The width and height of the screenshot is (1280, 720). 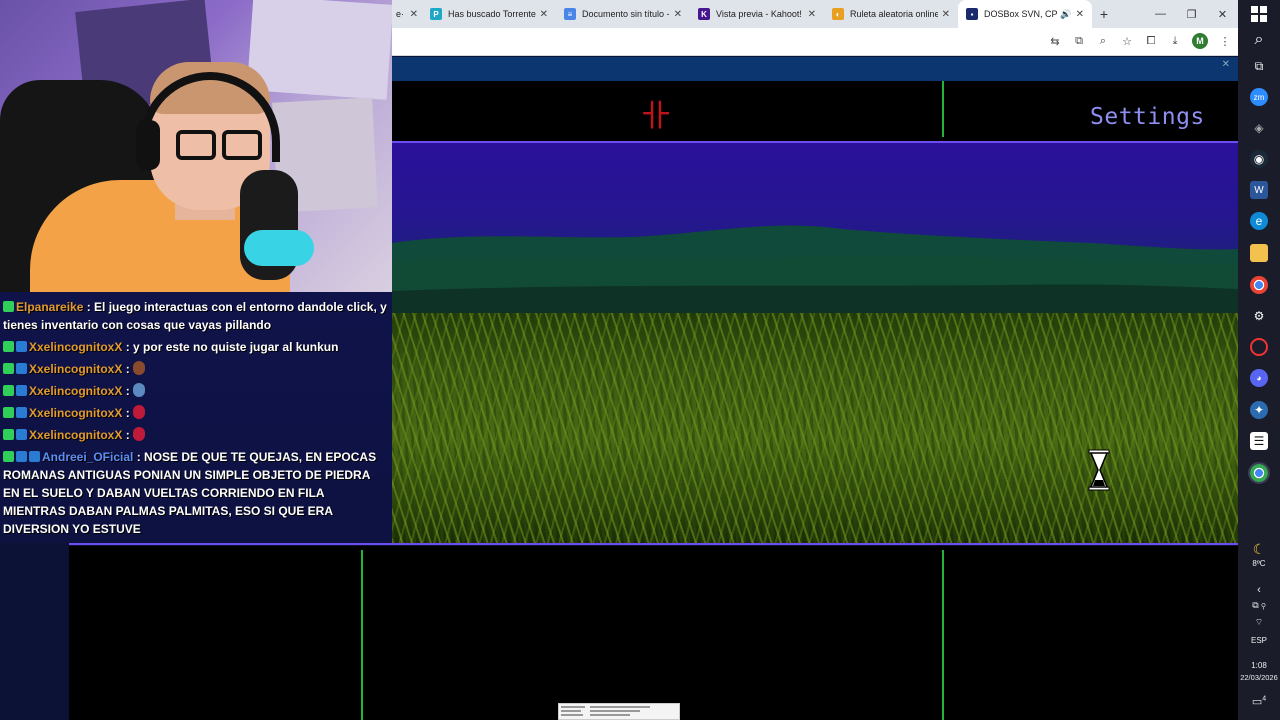 I want to click on zoom-app-icon: zm, so click(x=1259, y=97).